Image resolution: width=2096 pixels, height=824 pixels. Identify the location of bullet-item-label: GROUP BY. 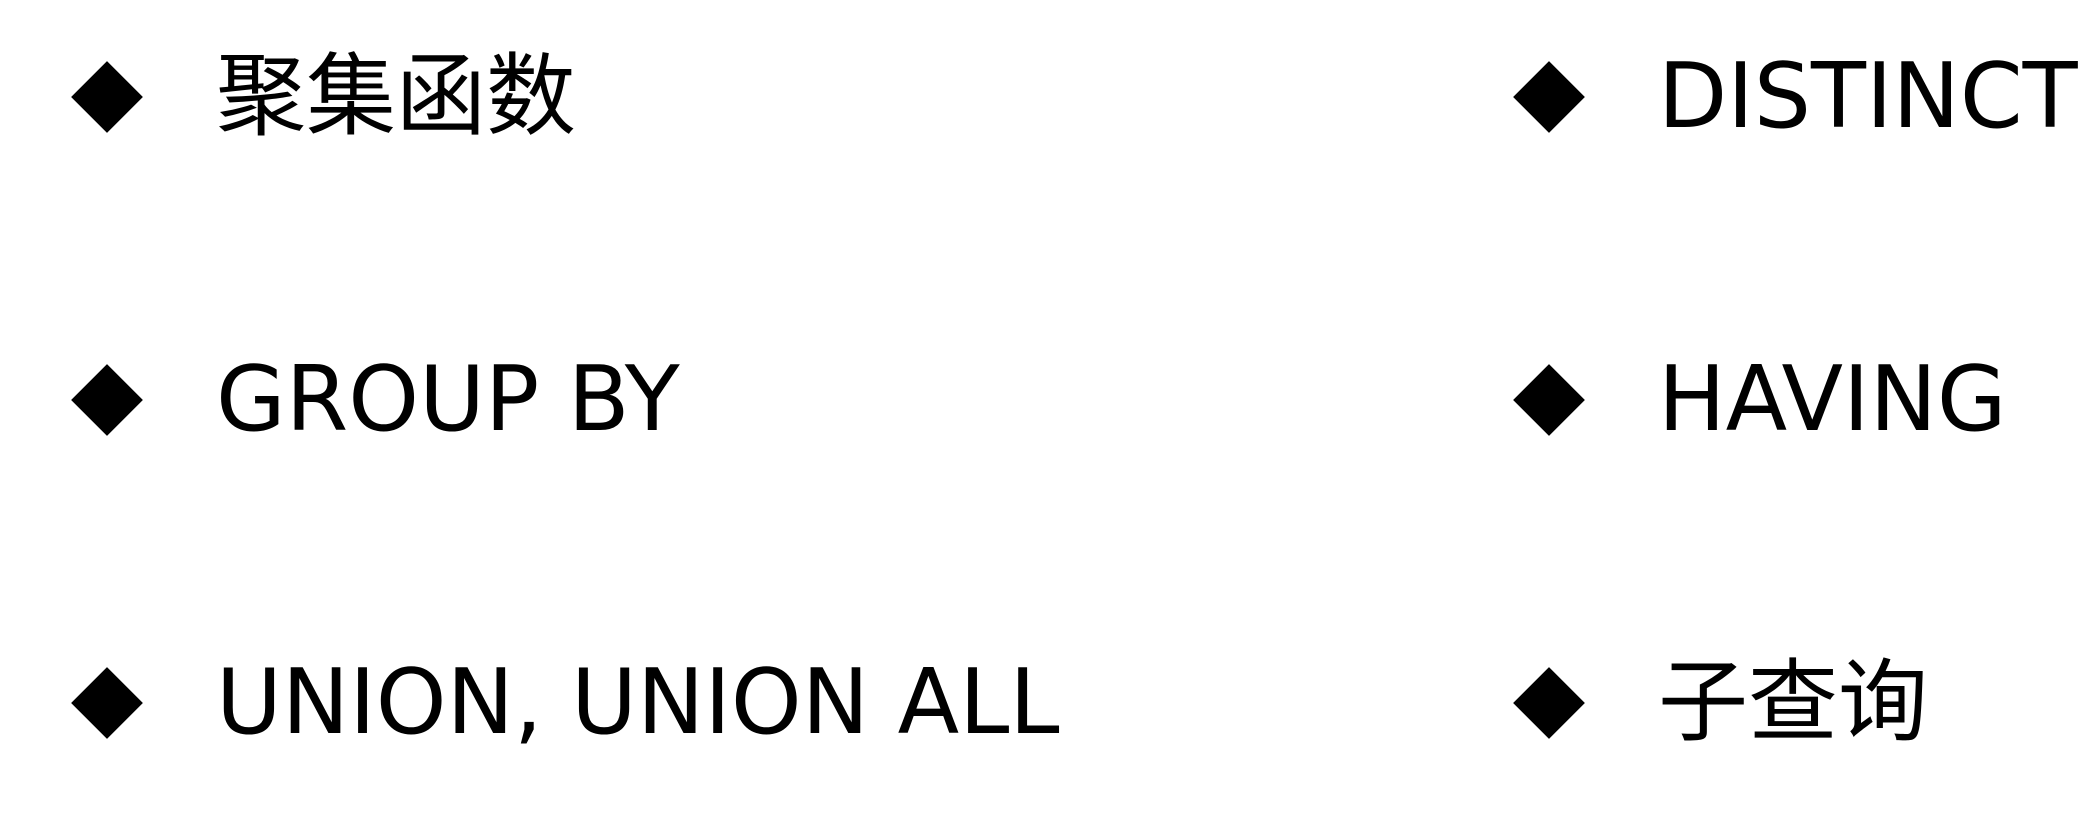
(448, 399).